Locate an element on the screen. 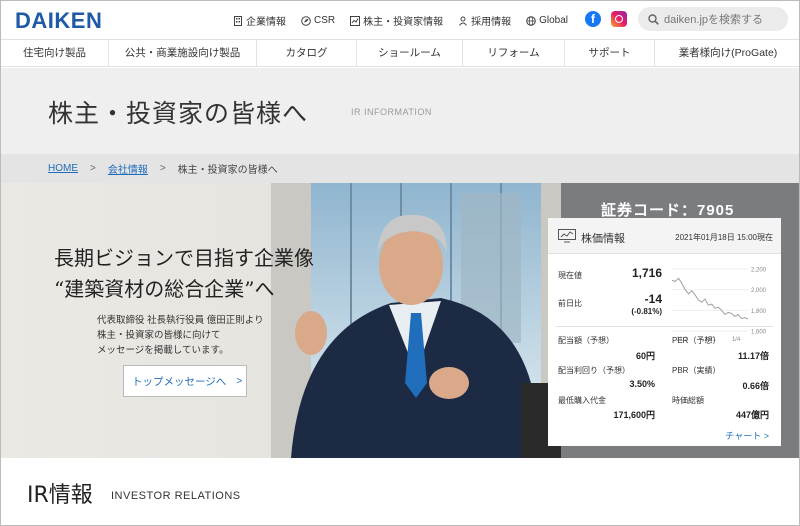 The height and width of the screenshot is (526, 800). chart-link: チャート > is located at coordinates (747, 435).